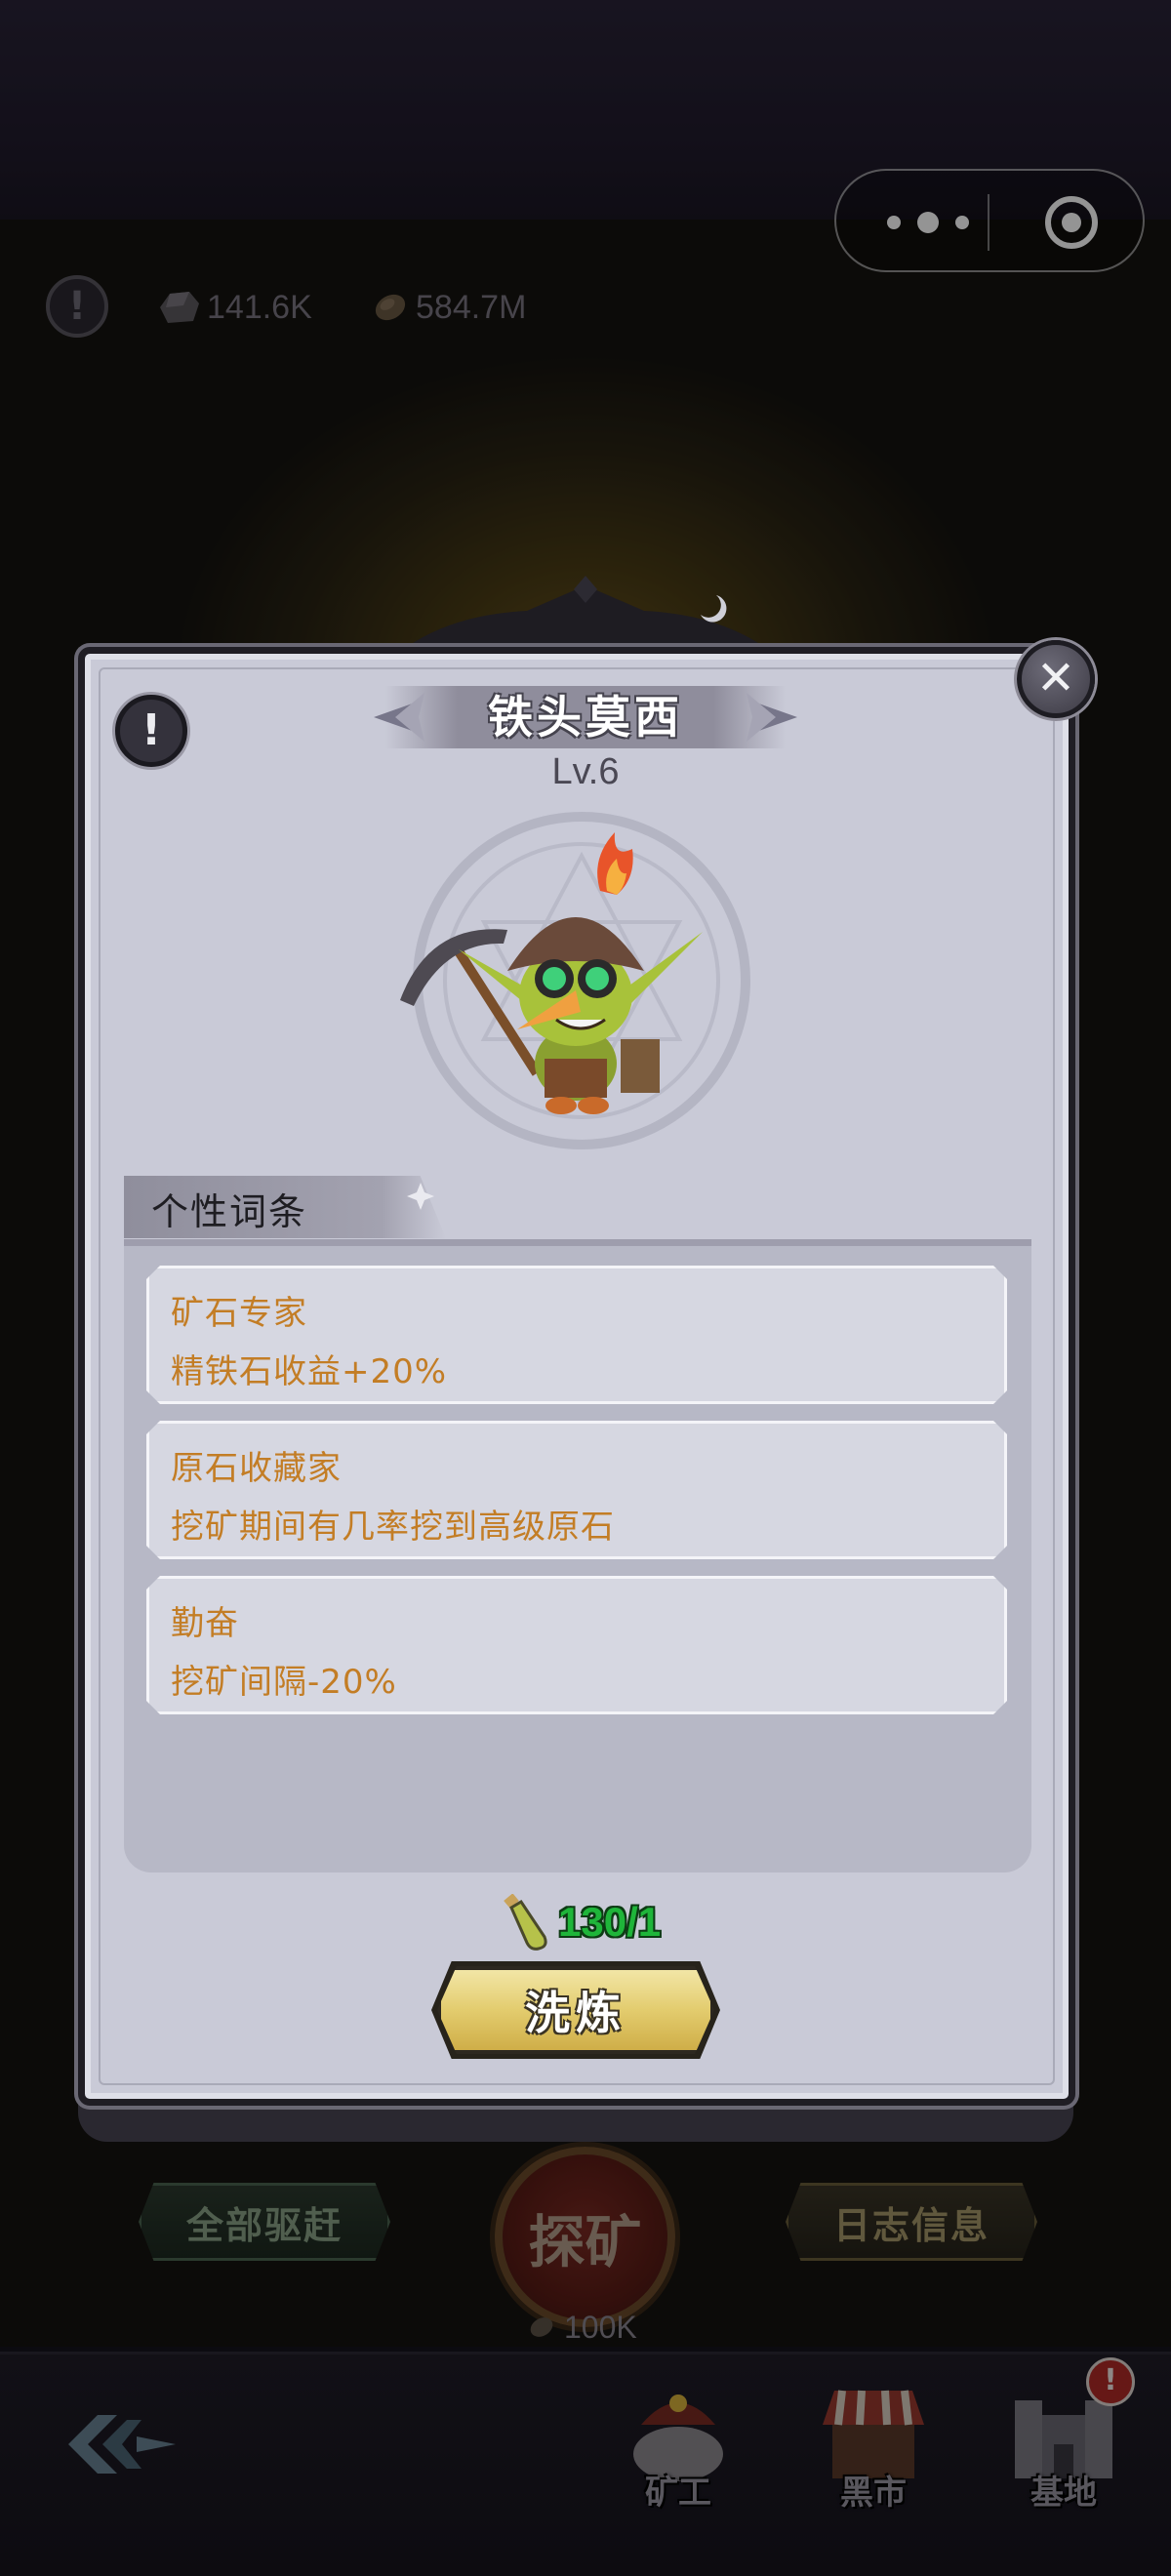 This screenshot has height=2576, width=1171. I want to click on refine-cost-value: 130/1, so click(610, 1922).